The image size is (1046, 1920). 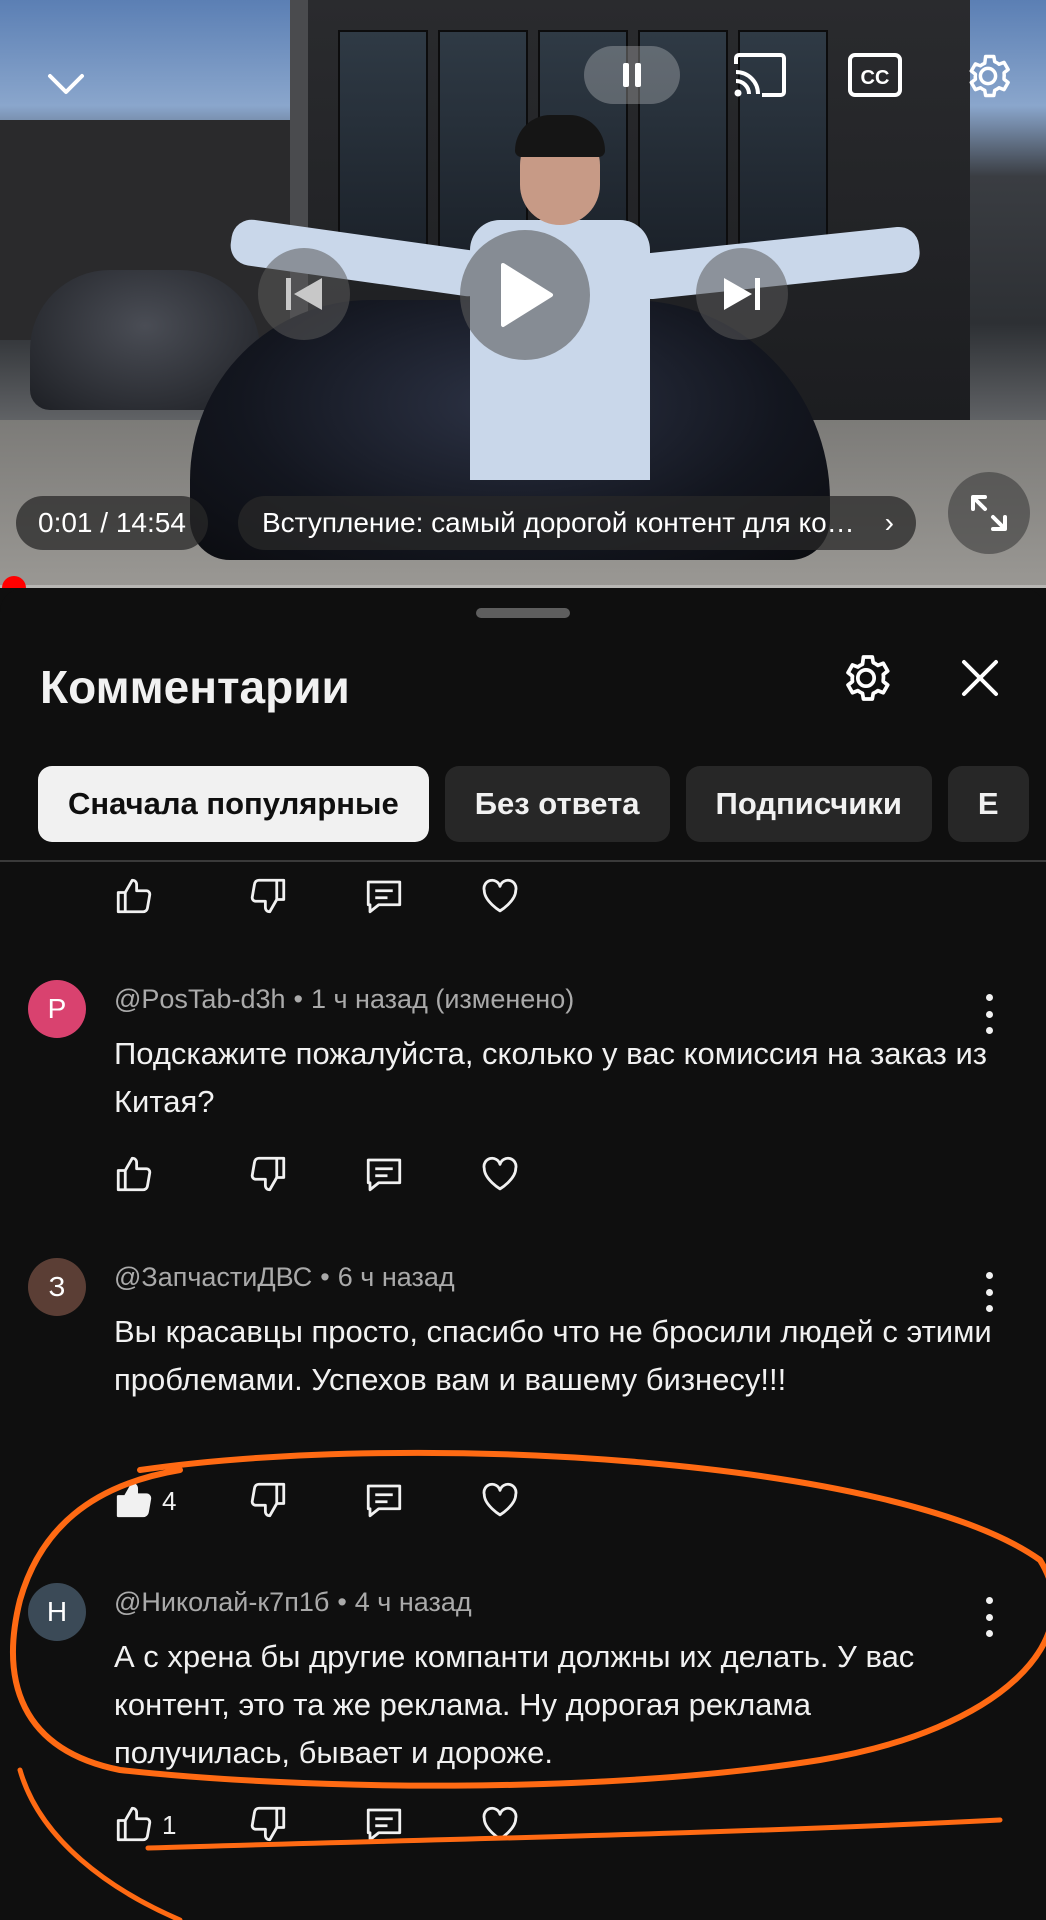 I want to click on comment-meta: @Николай-к7п1б • 4 ч назад, so click(x=293, y=1602).